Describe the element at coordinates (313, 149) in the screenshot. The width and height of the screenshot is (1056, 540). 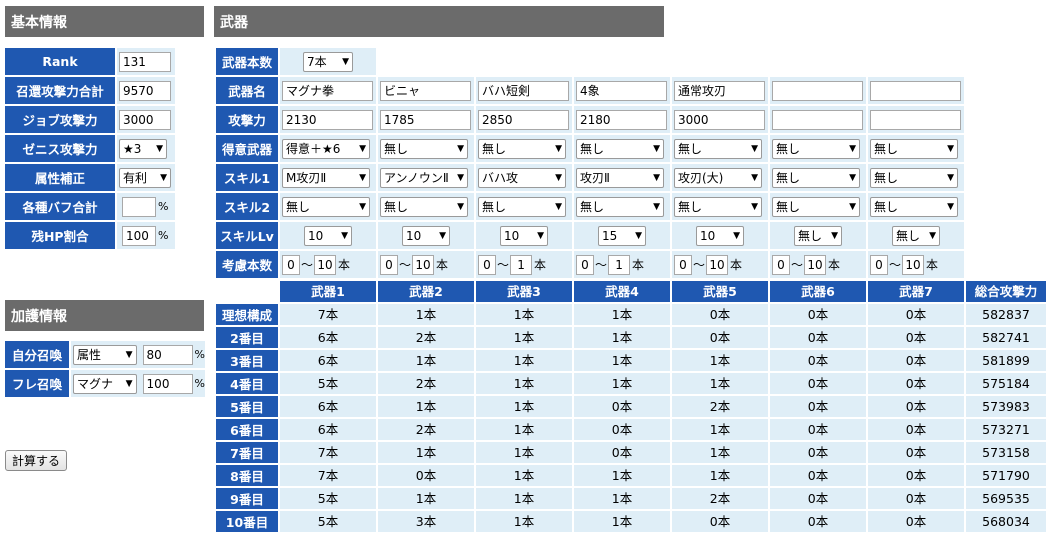
I see `weapon-favor-select-value: 得意＋★6` at that location.